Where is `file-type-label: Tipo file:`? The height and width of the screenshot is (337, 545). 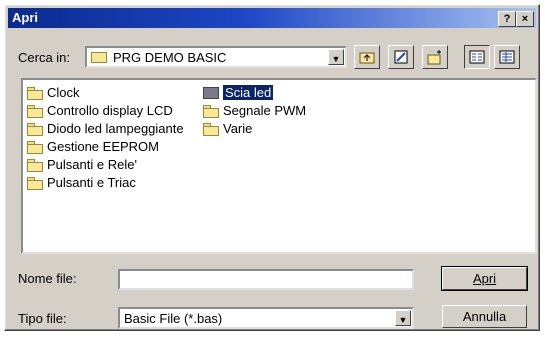 file-type-label: Tipo file: is located at coordinates (42, 318).